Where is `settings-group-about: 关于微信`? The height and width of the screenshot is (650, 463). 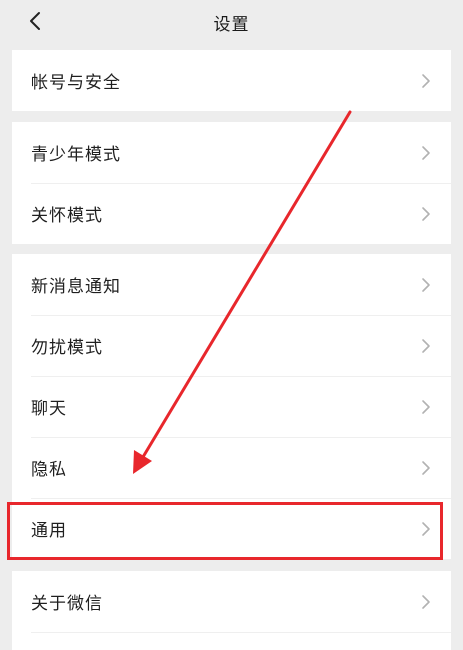 settings-group-about: 关于微信 is located at coordinates (231, 610).